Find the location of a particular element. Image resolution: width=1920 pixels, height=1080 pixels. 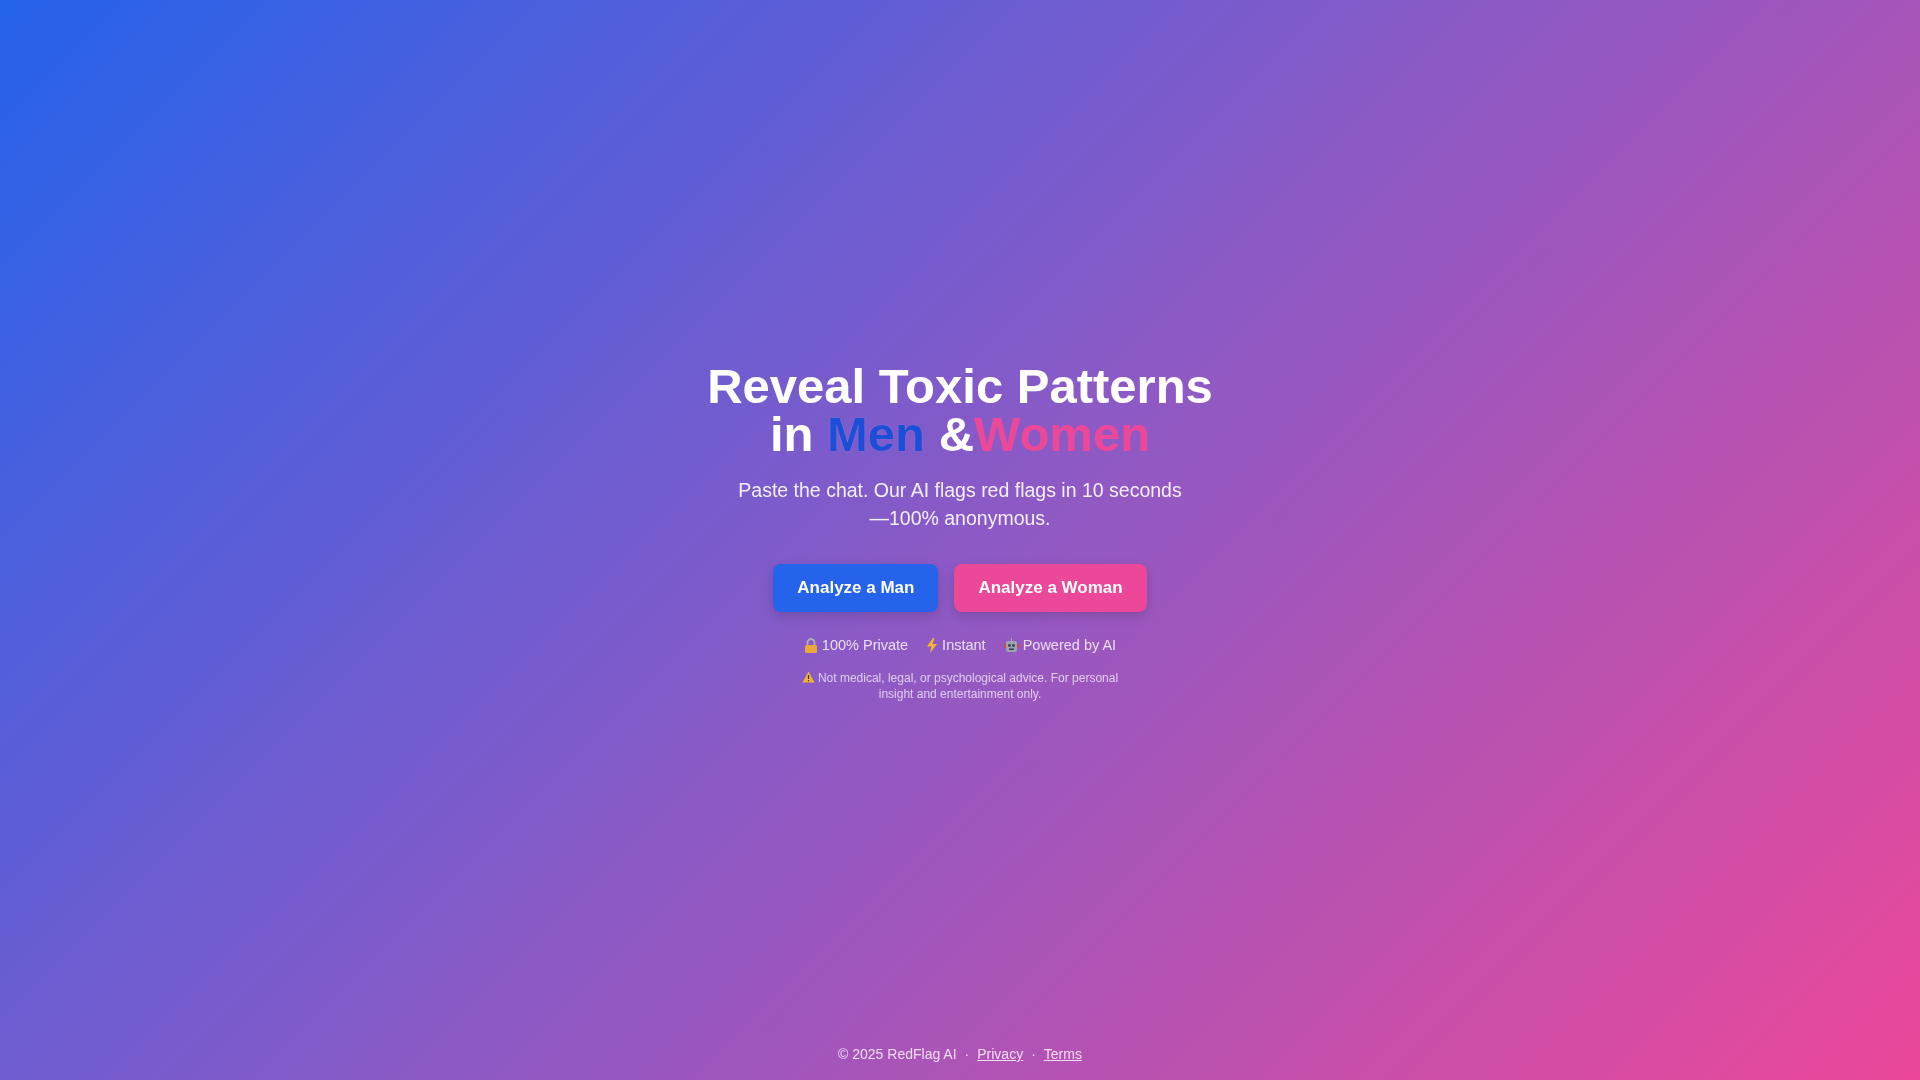

footer-link: Privacy is located at coordinates (1000, 1054).